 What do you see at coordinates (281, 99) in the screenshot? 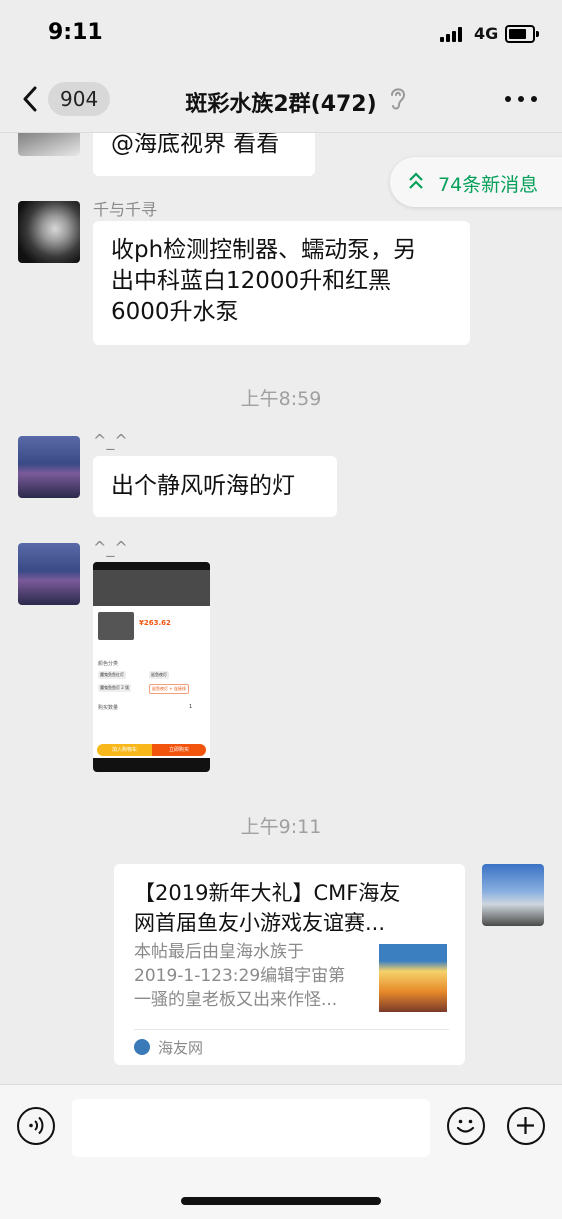
I see `nav-content: 斑彩水族2群(472) 904` at bounding box center [281, 99].